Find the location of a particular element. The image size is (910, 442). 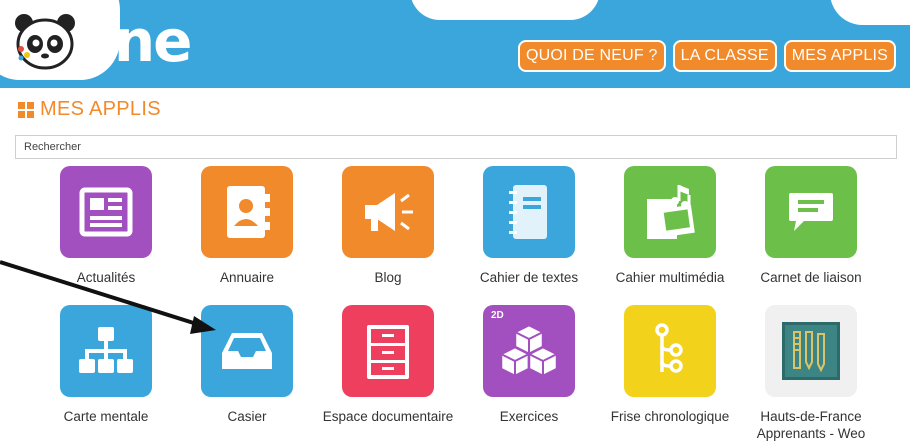

org-chart-icon is located at coordinates (106, 350).